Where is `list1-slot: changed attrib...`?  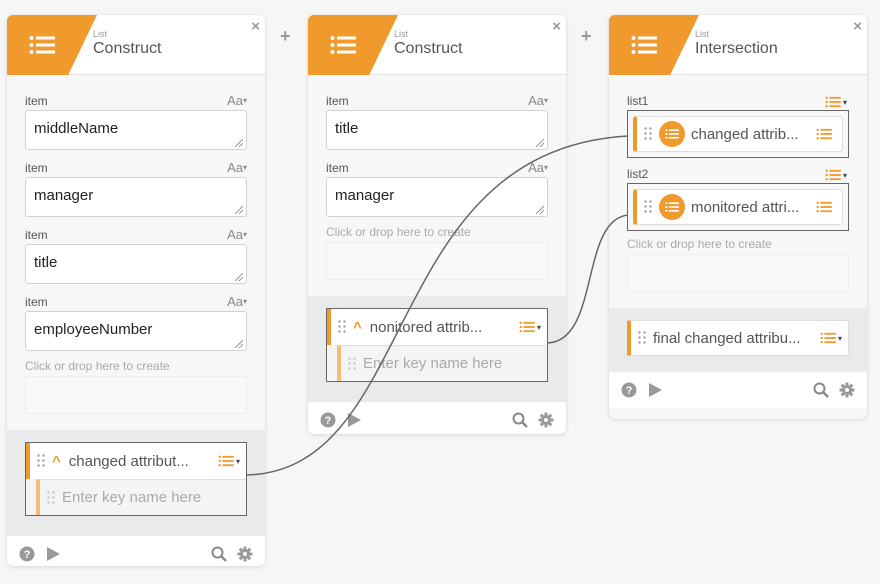
list1-slot: changed attrib... is located at coordinates (738, 134).